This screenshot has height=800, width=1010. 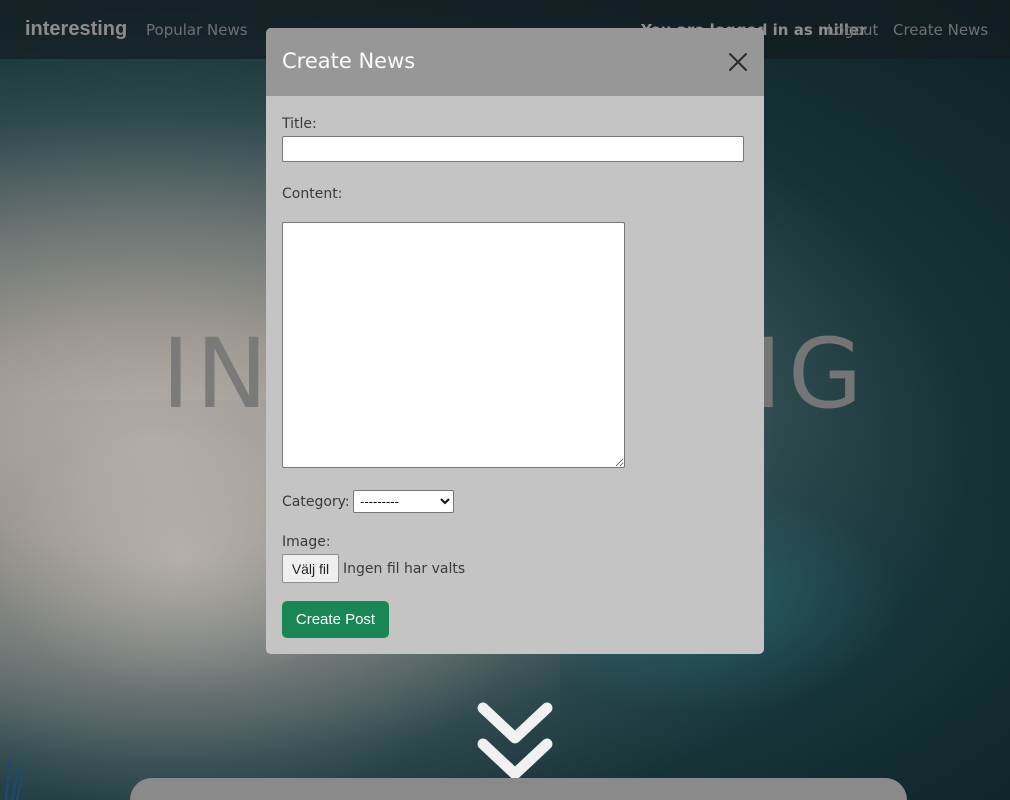 What do you see at coordinates (76, 29) in the screenshot?
I see `brand-link: interesting` at bounding box center [76, 29].